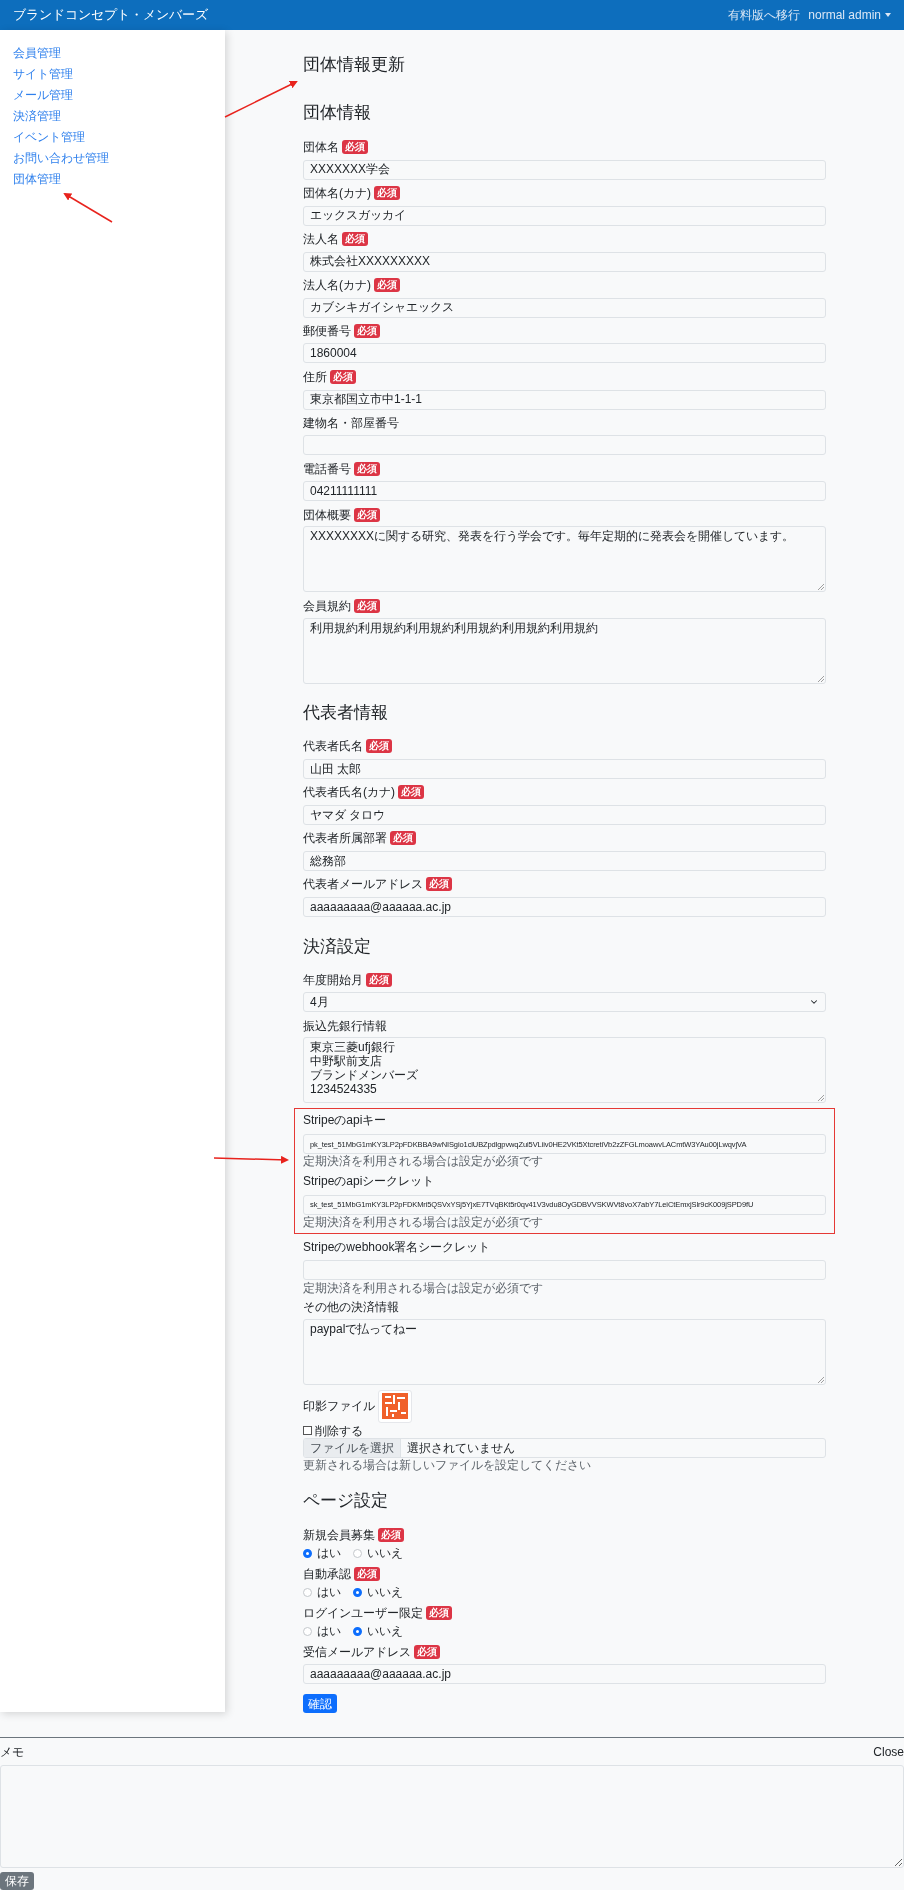 The width and height of the screenshot is (904, 1890). I want to click on user-menu: normal admin, so click(849, 15).